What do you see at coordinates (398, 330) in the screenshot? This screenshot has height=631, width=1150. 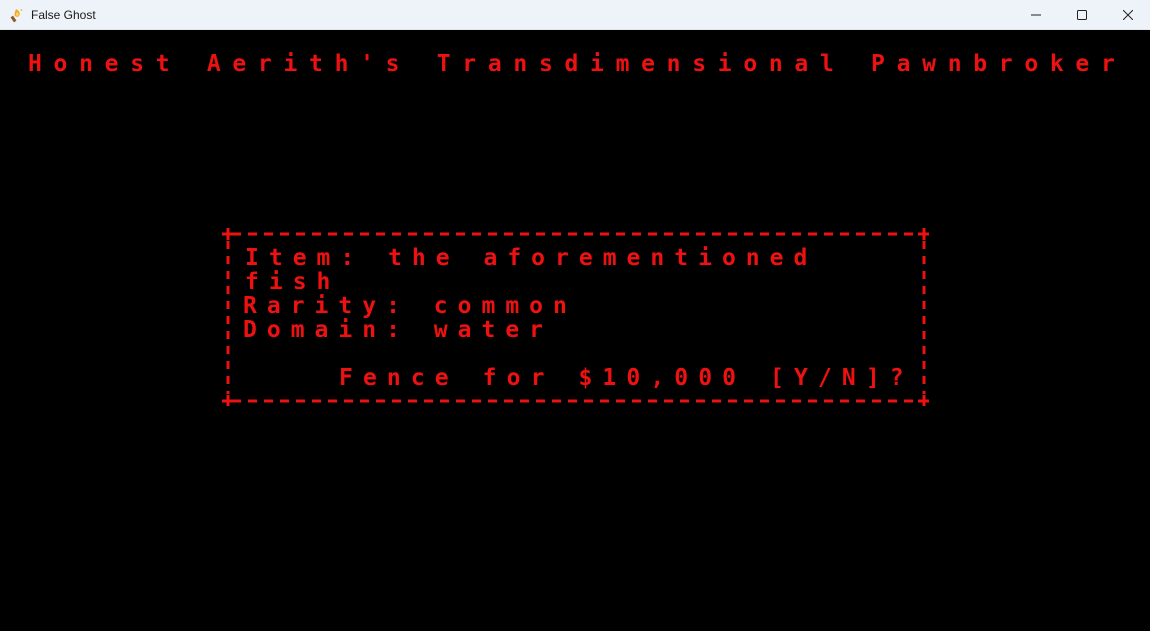 I see `item-domain-line: Domain: water` at bounding box center [398, 330].